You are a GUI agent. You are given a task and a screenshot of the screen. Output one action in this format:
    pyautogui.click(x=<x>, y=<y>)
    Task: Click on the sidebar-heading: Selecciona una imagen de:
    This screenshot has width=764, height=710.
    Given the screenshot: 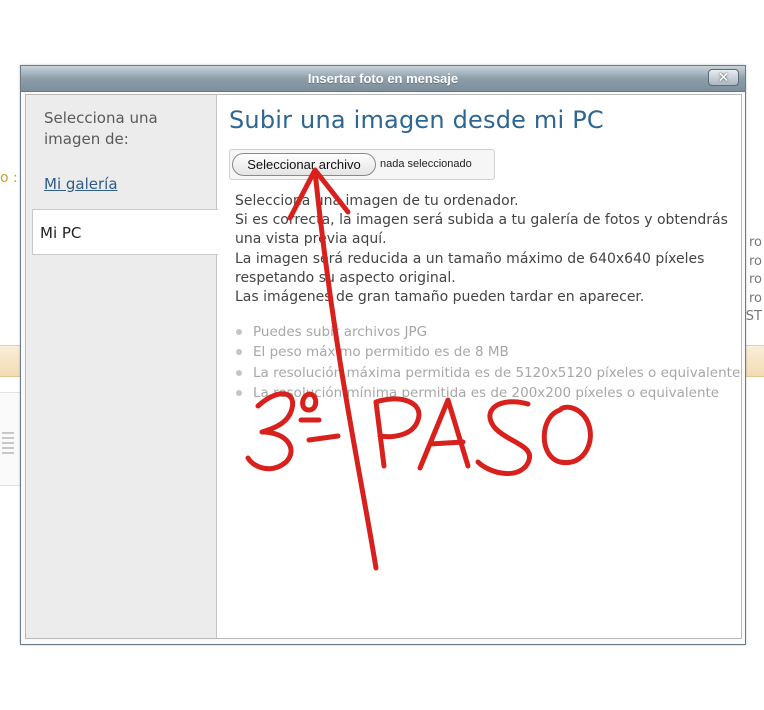 What is the action you would take?
    pyautogui.click(x=101, y=128)
    